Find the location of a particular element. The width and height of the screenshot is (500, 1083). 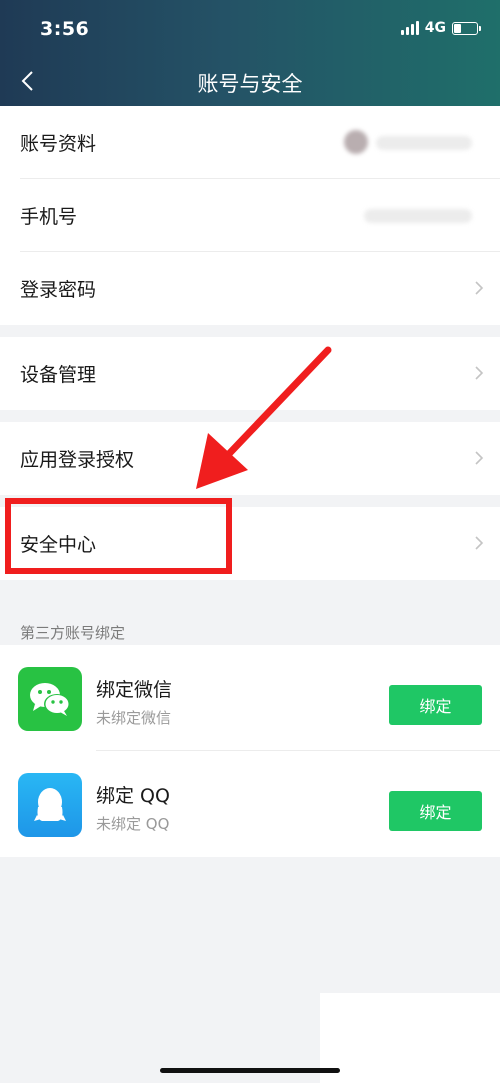

home-indicator is located at coordinates (250, 1070).